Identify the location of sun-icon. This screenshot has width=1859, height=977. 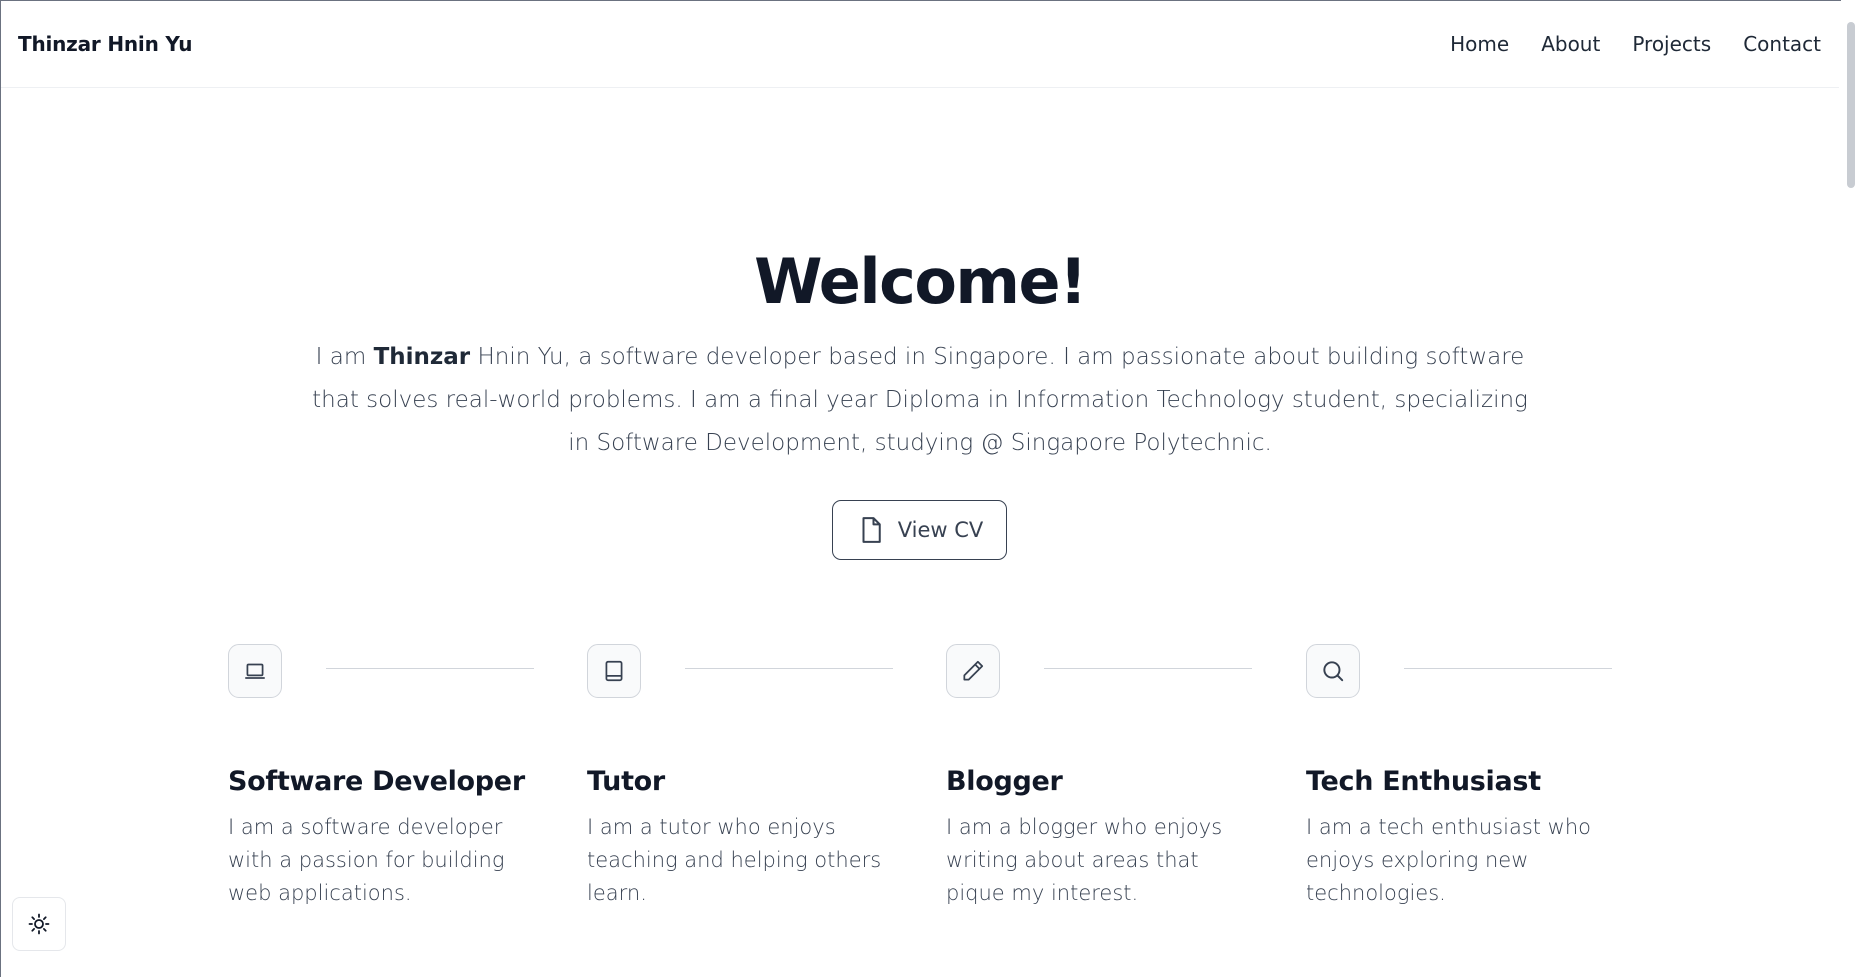
(39, 924).